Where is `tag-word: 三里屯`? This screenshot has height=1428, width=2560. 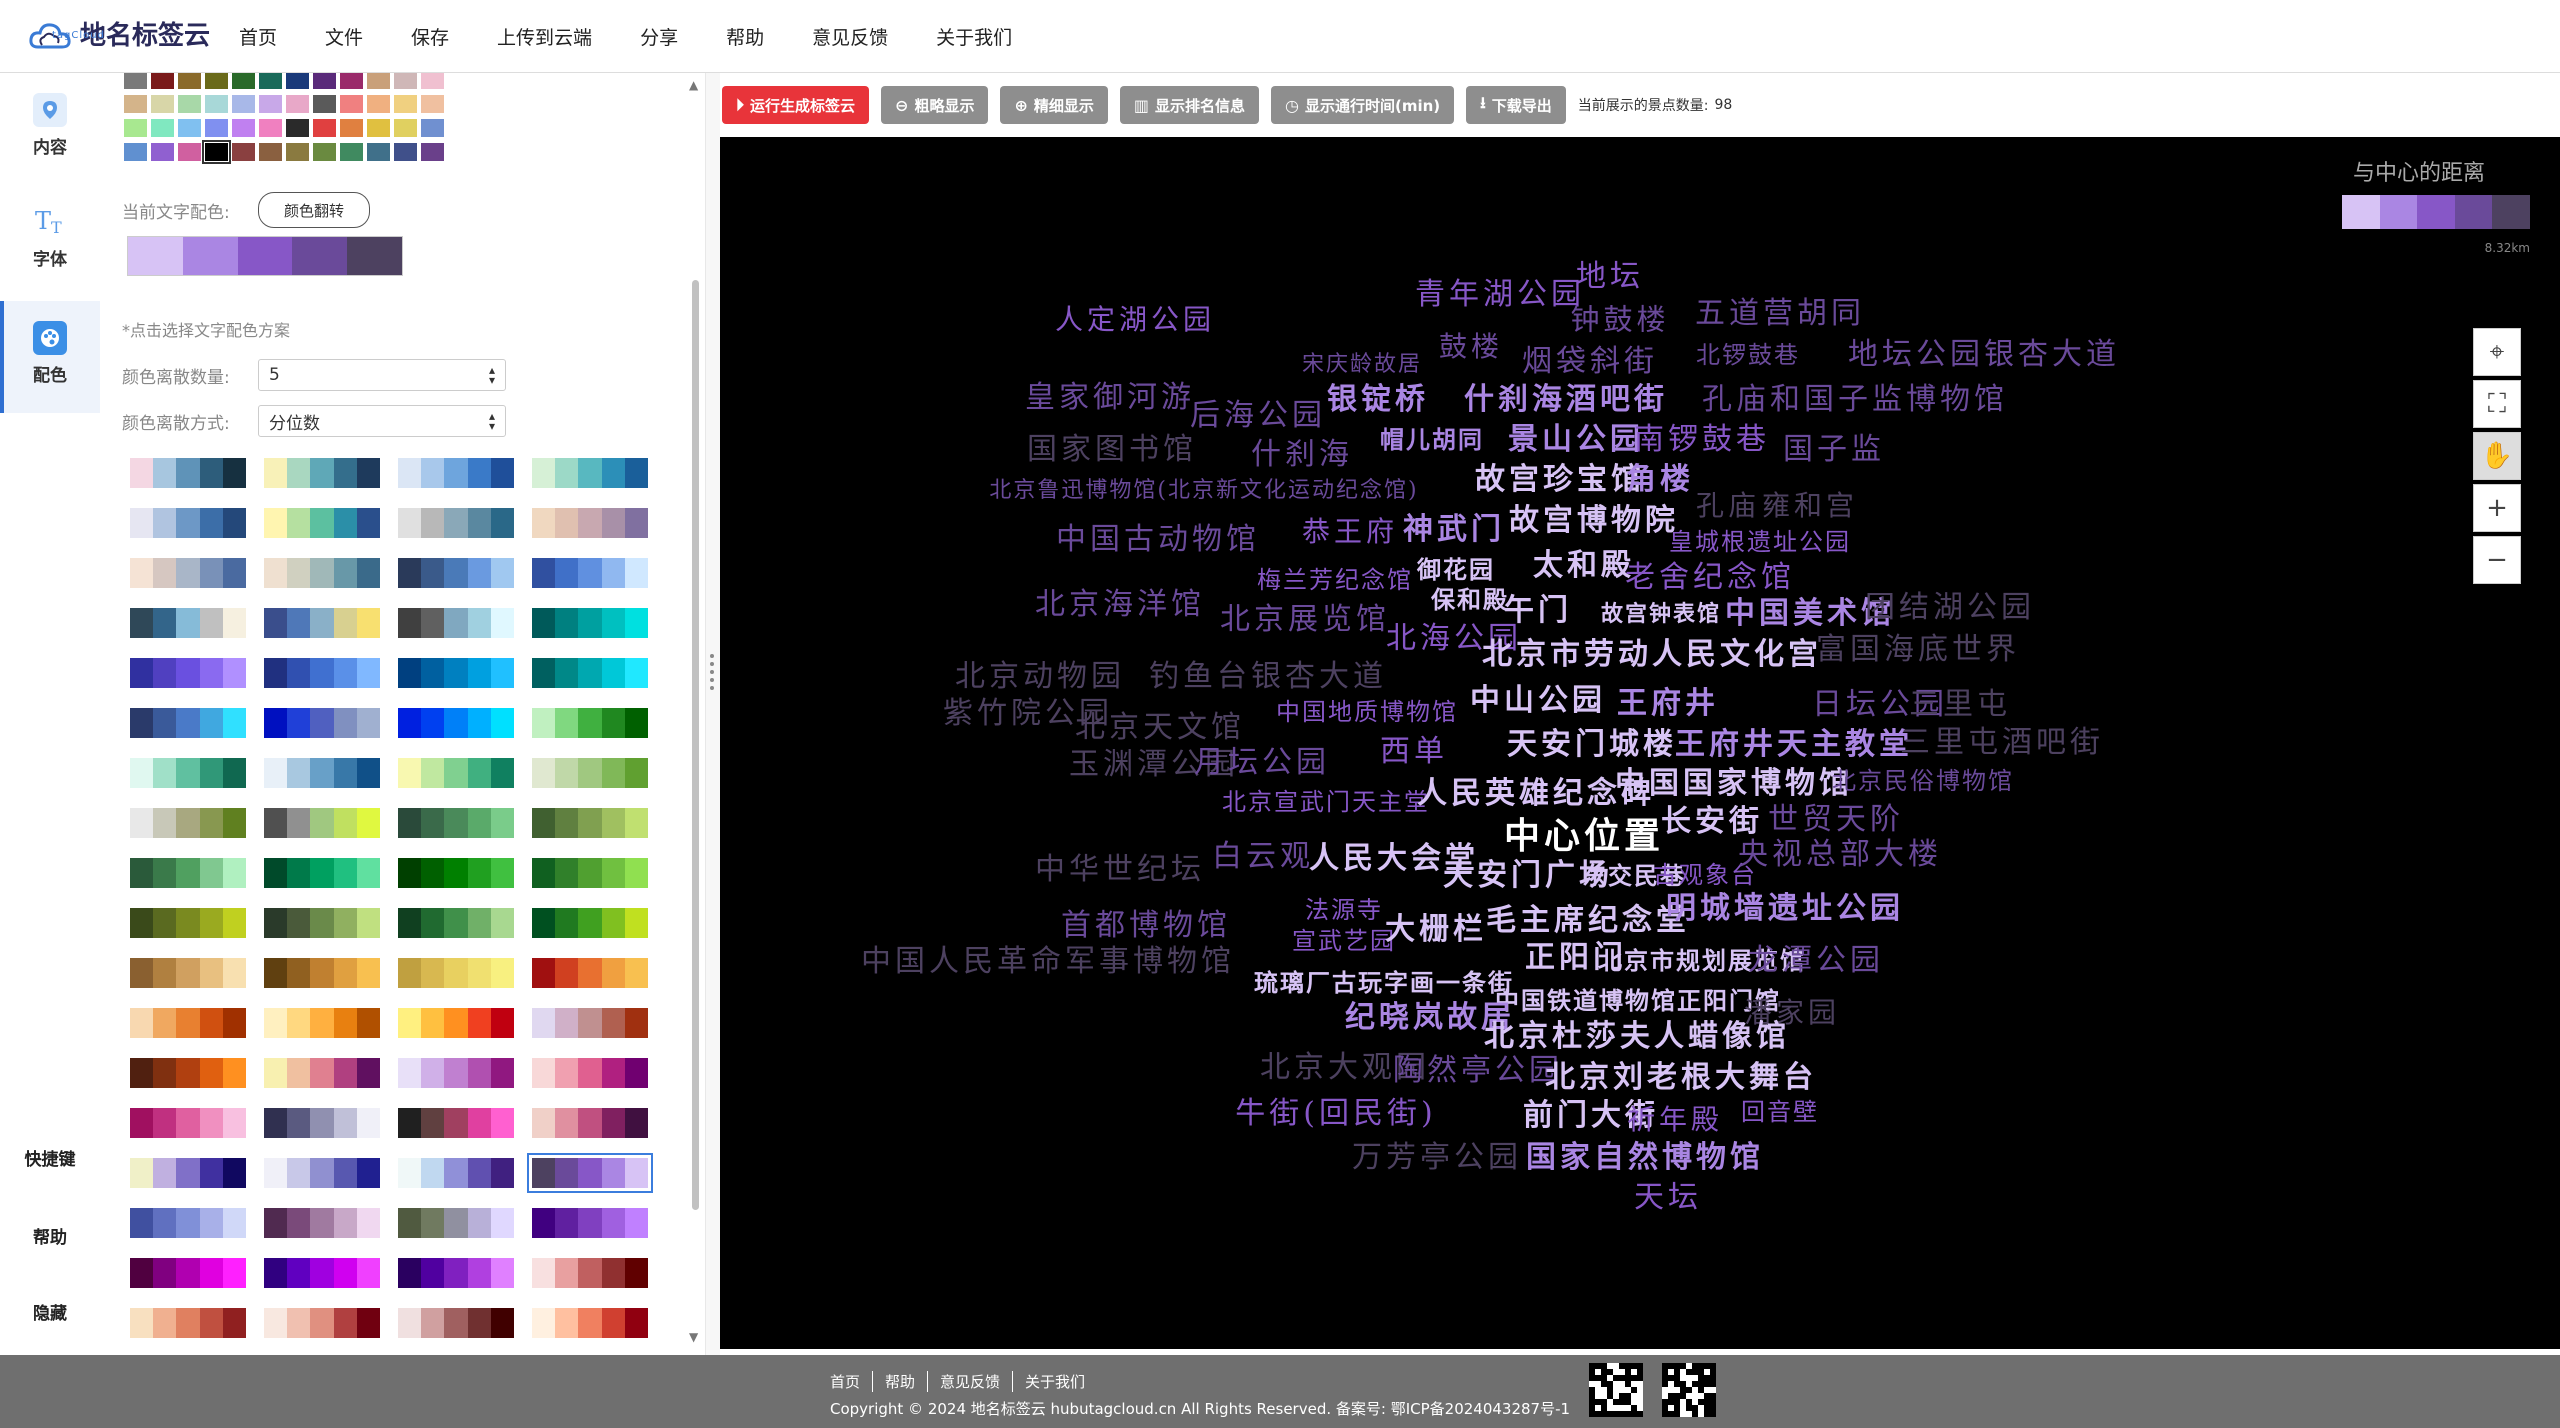
tag-word: 三里屯 is located at coordinates (1960, 705).